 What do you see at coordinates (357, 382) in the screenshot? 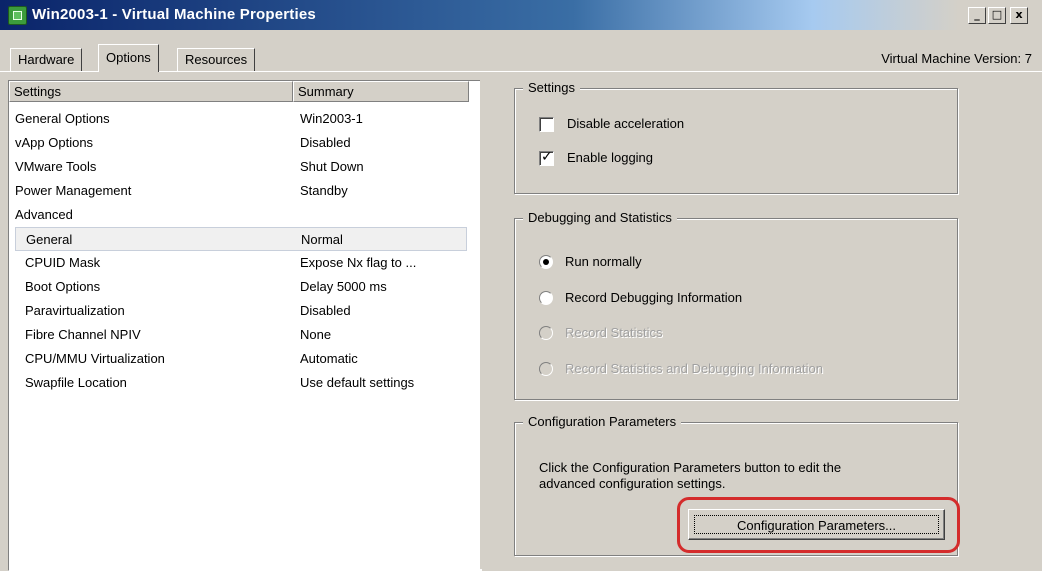
I see `row-summary: Use default settings` at bounding box center [357, 382].